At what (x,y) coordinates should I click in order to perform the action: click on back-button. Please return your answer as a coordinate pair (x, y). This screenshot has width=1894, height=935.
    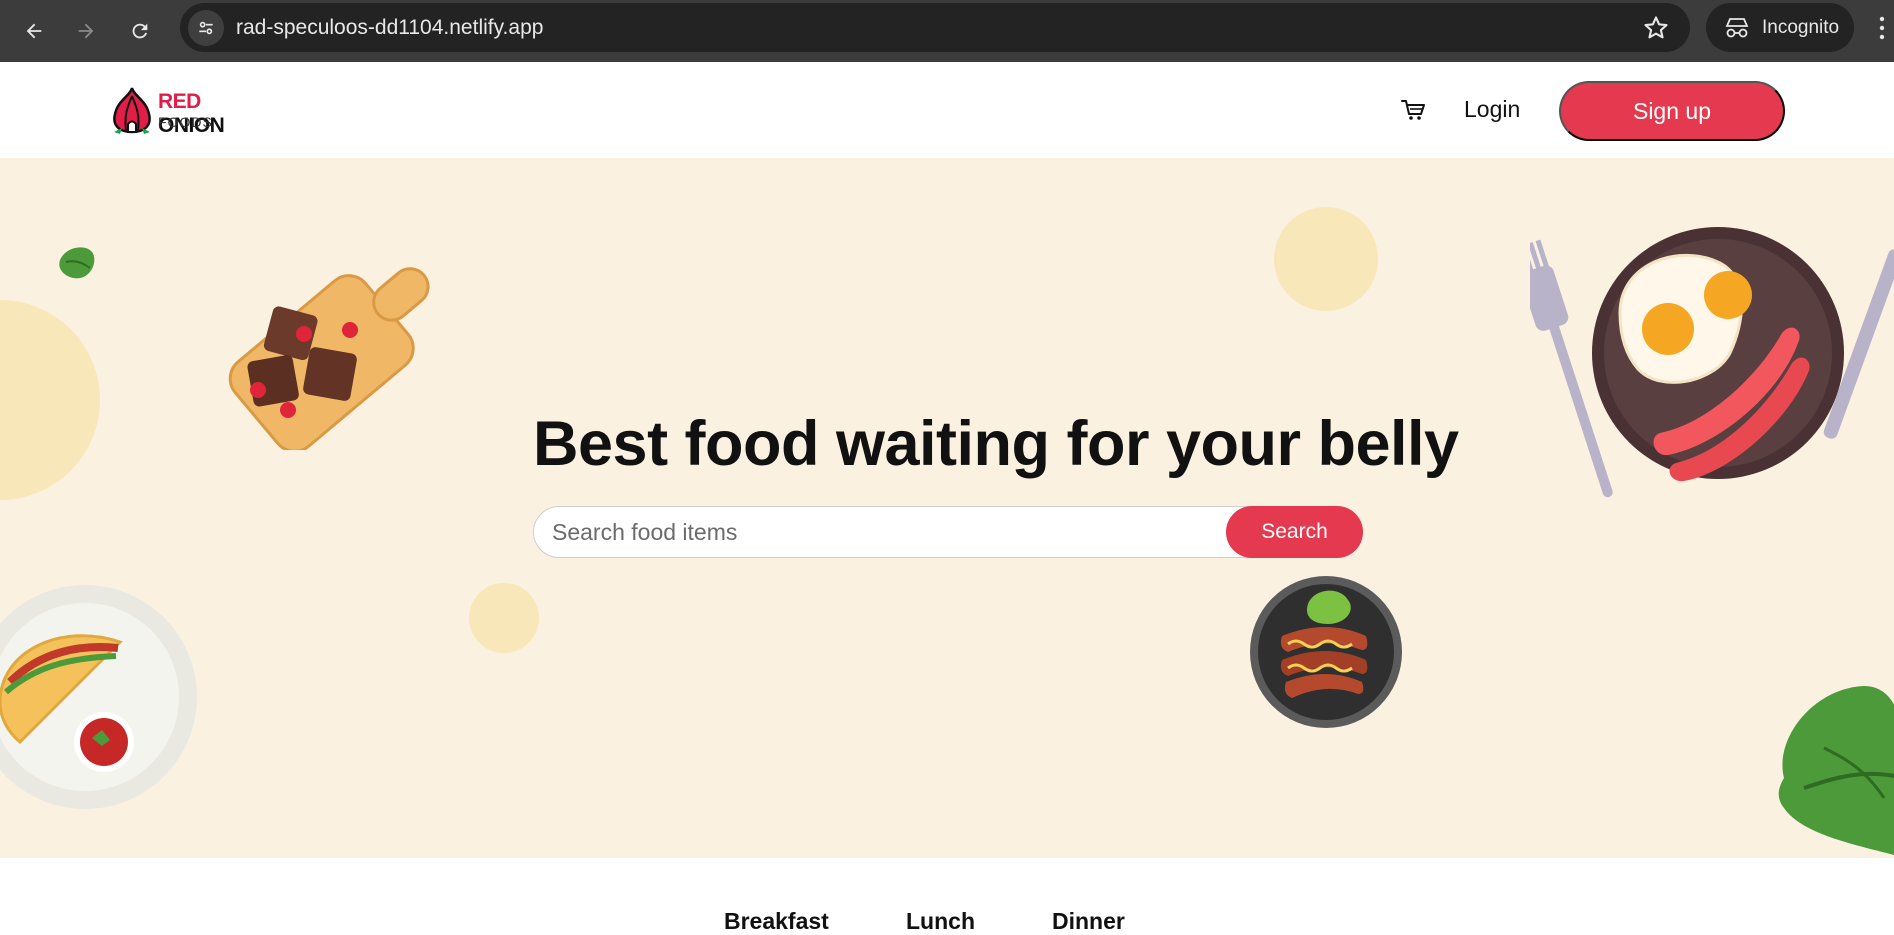
    Looking at the image, I should click on (34, 31).